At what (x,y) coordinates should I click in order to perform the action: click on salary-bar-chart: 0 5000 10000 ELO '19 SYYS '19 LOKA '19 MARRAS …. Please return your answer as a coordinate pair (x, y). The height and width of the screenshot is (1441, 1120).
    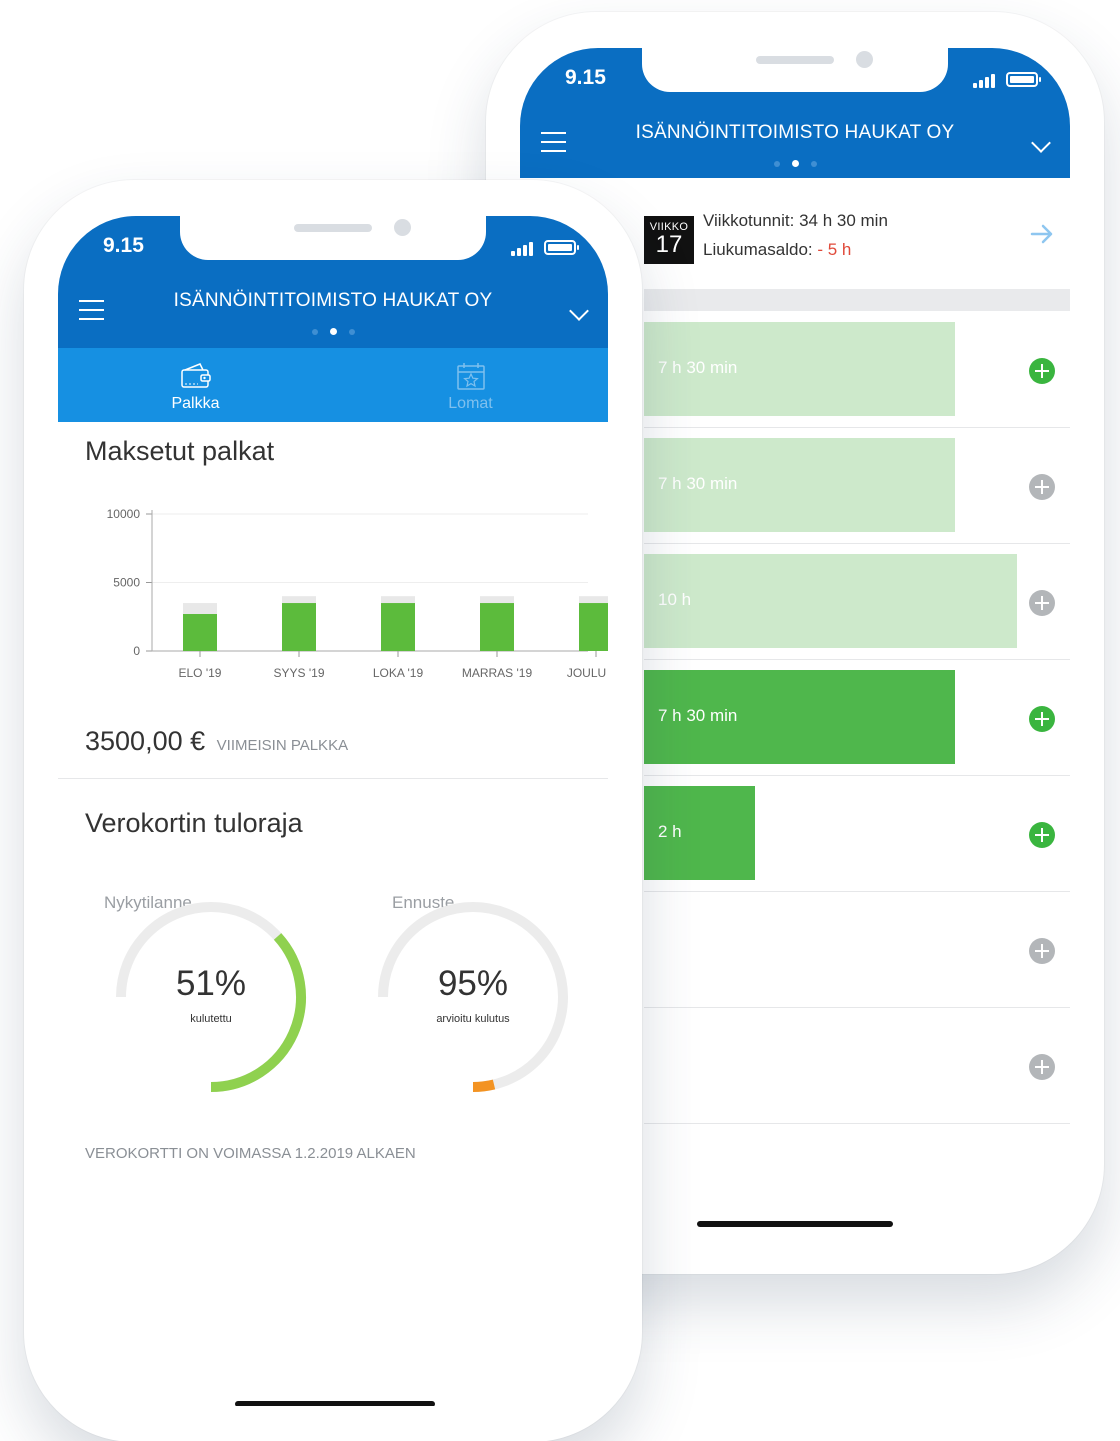
    Looking at the image, I should click on (357, 593).